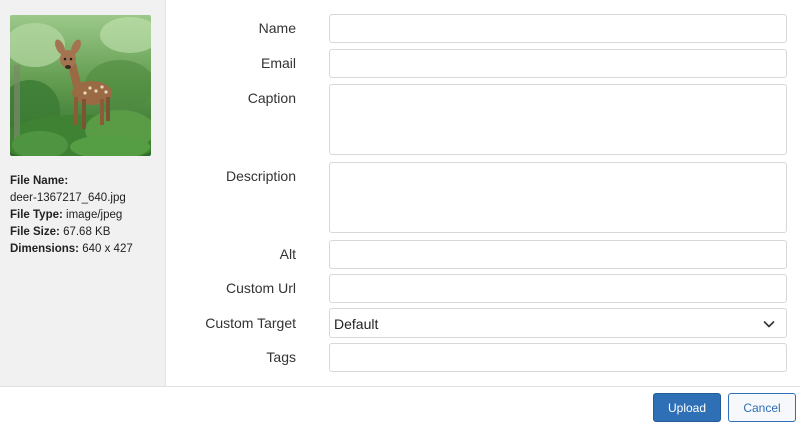  Describe the element at coordinates (36, 215) in the screenshot. I see `file-type-label: File Type:` at that location.